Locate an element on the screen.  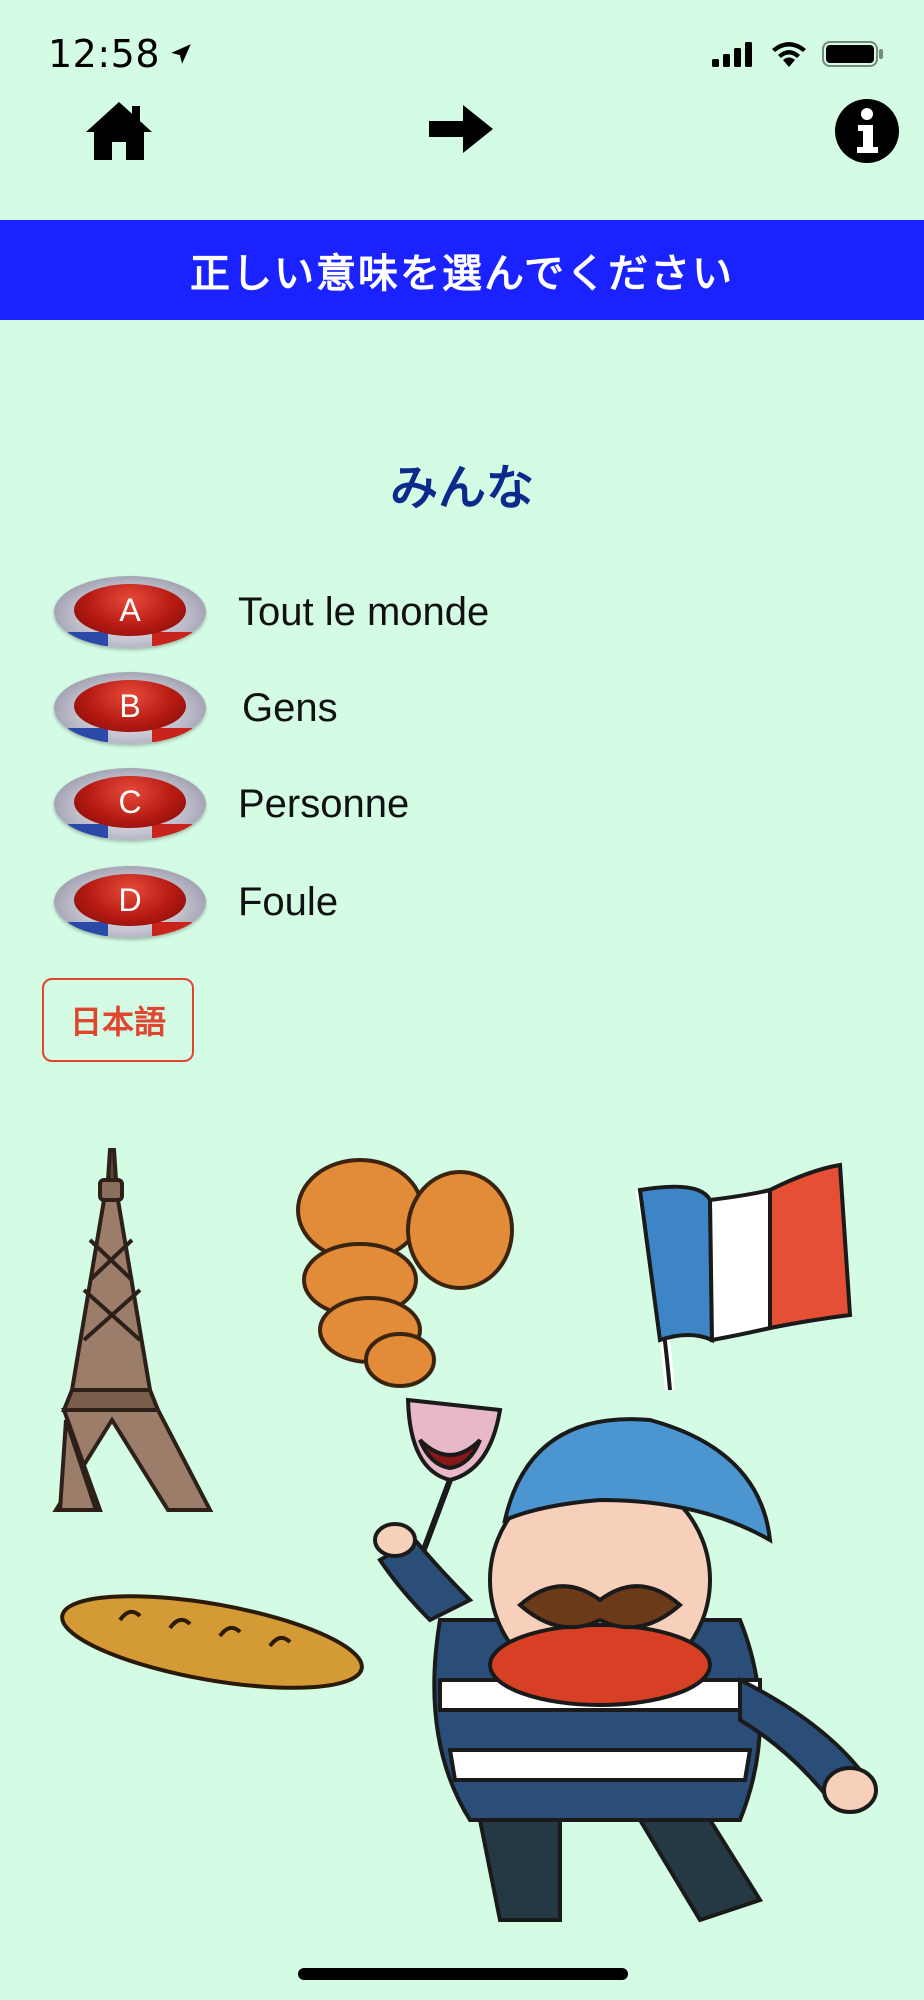
next-arrow-icon is located at coordinates (461, 129).